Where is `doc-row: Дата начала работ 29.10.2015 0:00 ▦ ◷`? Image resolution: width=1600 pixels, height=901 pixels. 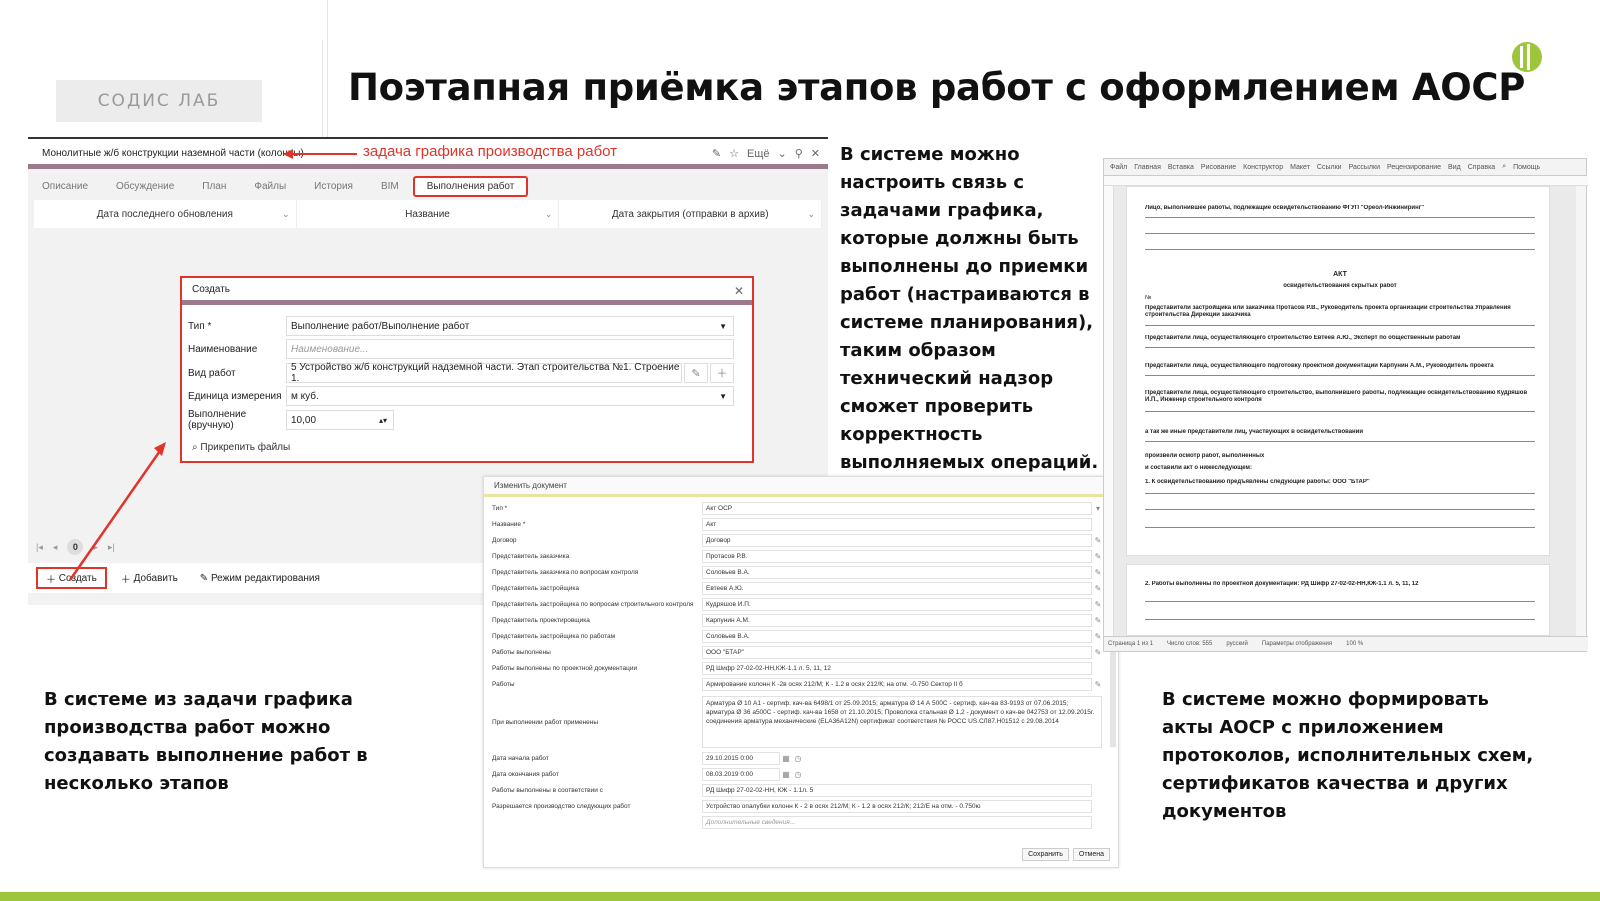 doc-row: Дата начала работ 29.10.2015 0:00 ▦ ◷ is located at coordinates (798, 758).